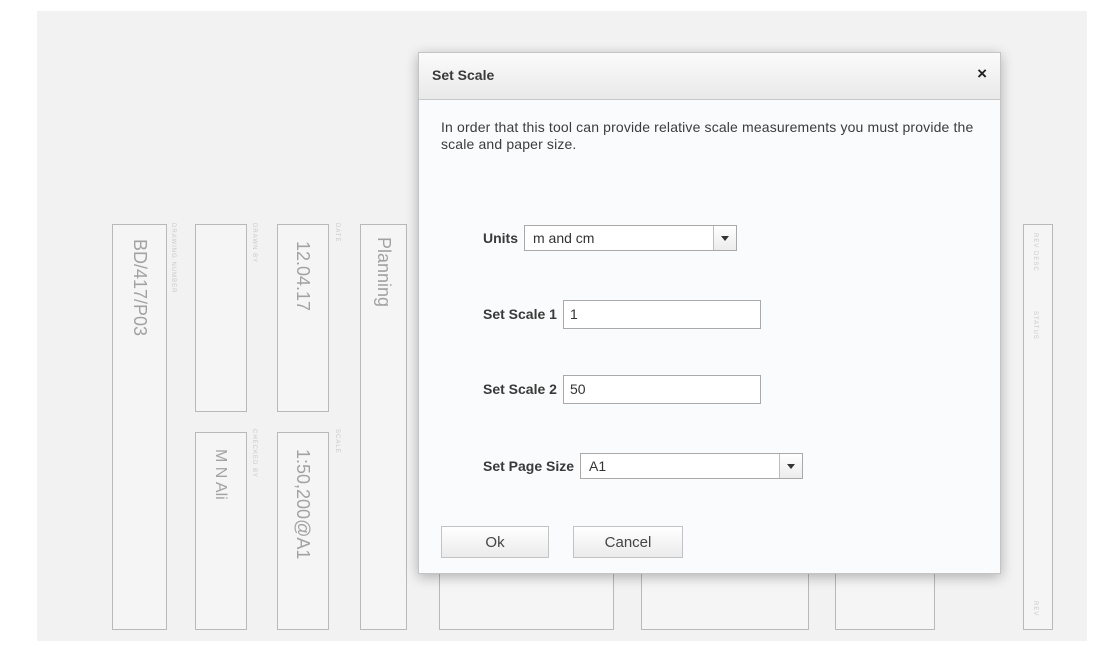 The height and width of the screenshot is (655, 1098). Describe the element at coordinates (661, 389) in the screenshot. I see `scale2-input` at that location.